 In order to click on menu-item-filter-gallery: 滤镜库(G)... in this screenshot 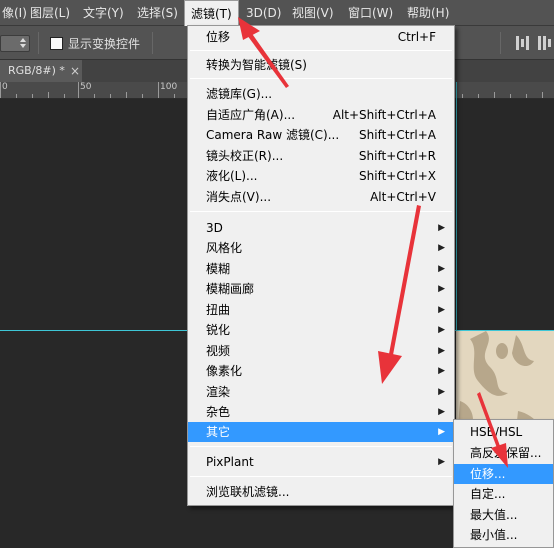, I will do `click(321, 94)`.